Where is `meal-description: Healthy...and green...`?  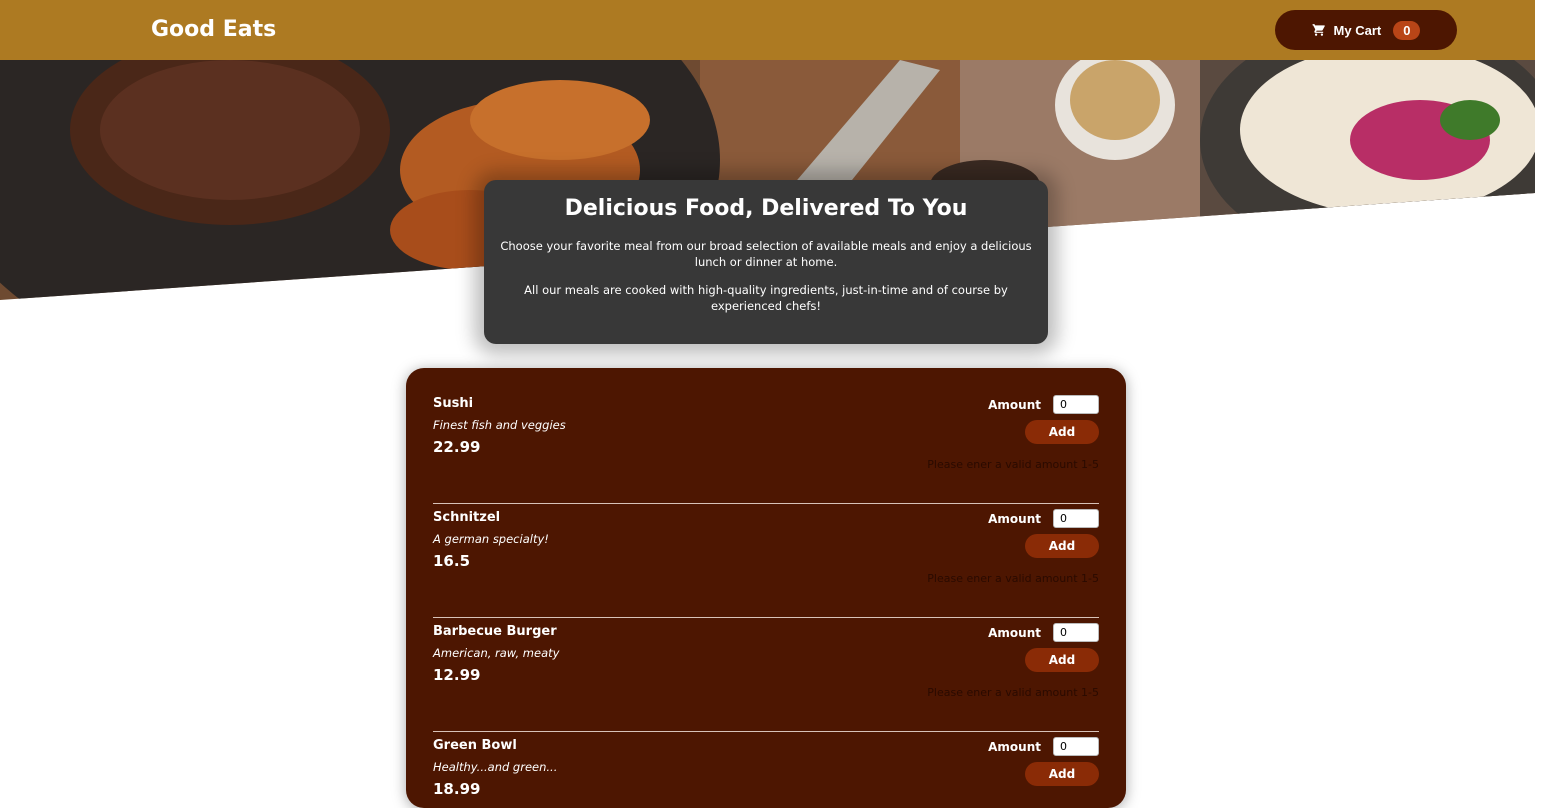 meal-description: Healthy...and green... is located at coordinates (495, 767).